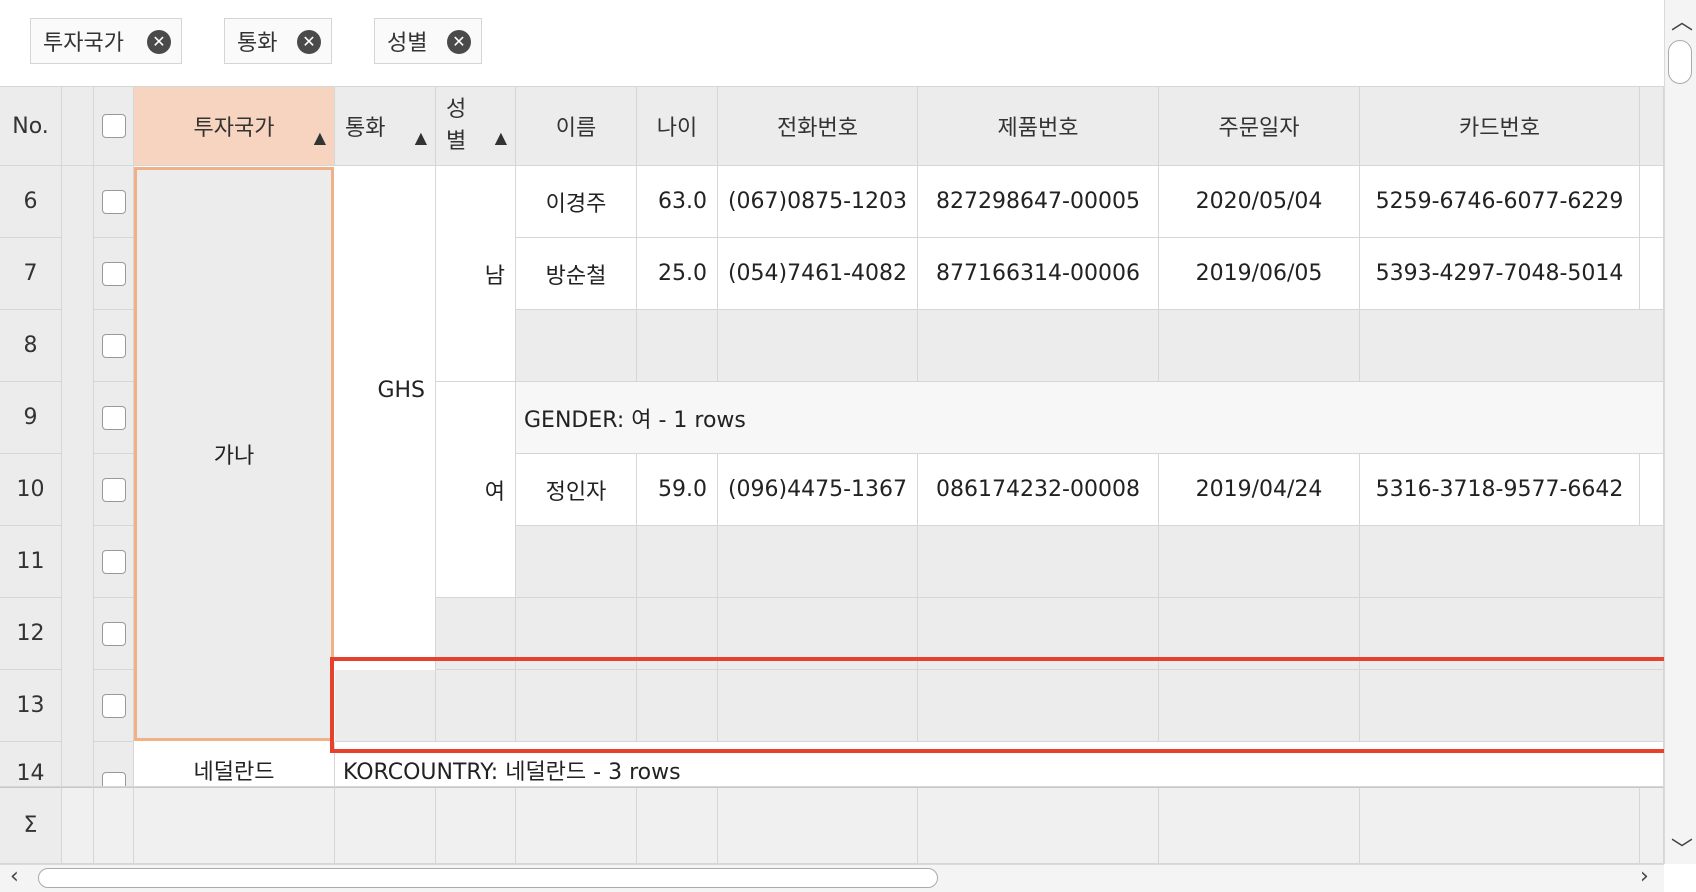 This screenshot has height=892, width=1696. I want to click on vertical-scroll-thumb, so click(1680, 62).